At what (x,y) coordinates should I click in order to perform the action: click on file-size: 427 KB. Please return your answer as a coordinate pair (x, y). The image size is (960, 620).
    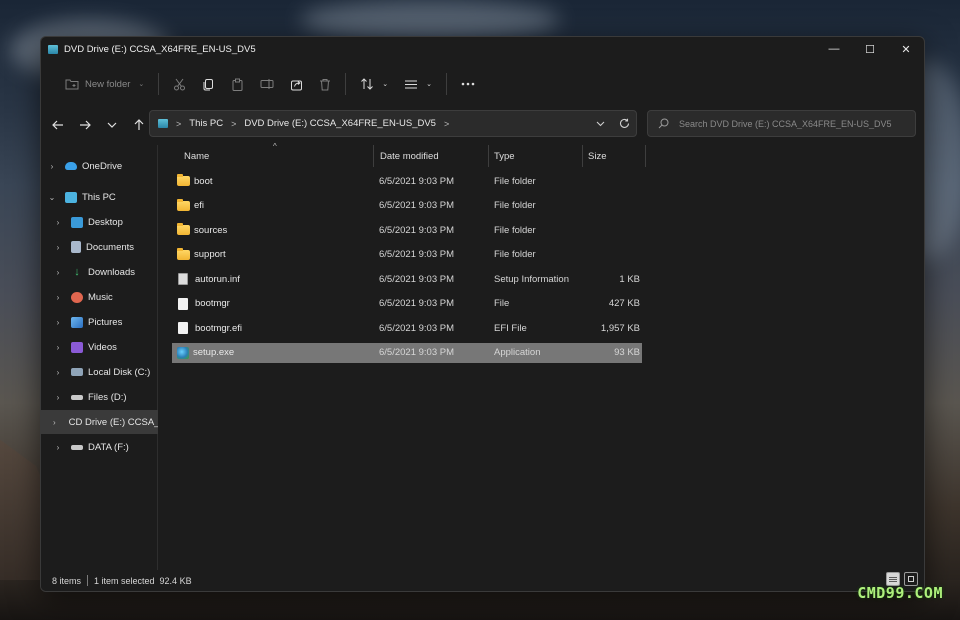
    Looking at the image, I should click on (624, 303).